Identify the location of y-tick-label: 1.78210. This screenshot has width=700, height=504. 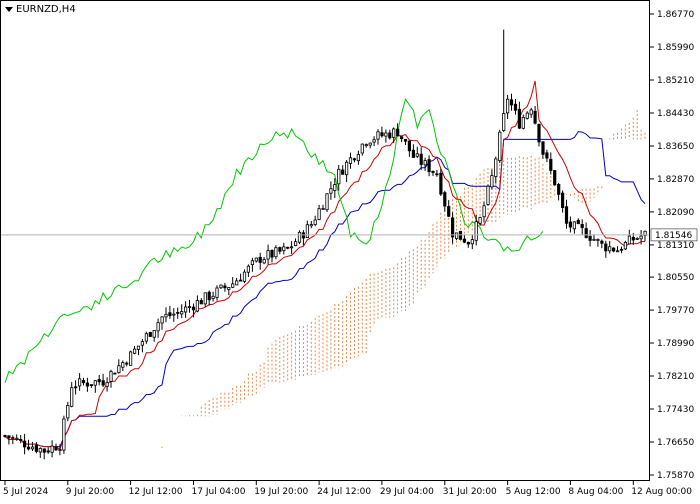
(675, 377).